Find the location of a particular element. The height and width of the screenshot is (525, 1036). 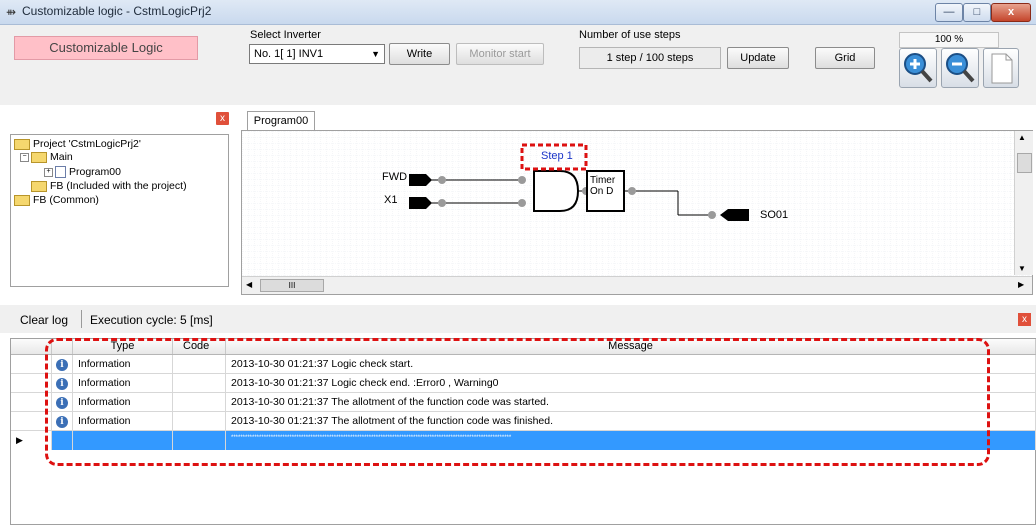

scroll-down-icon: ▼ is located at coordinates (1022, 268).